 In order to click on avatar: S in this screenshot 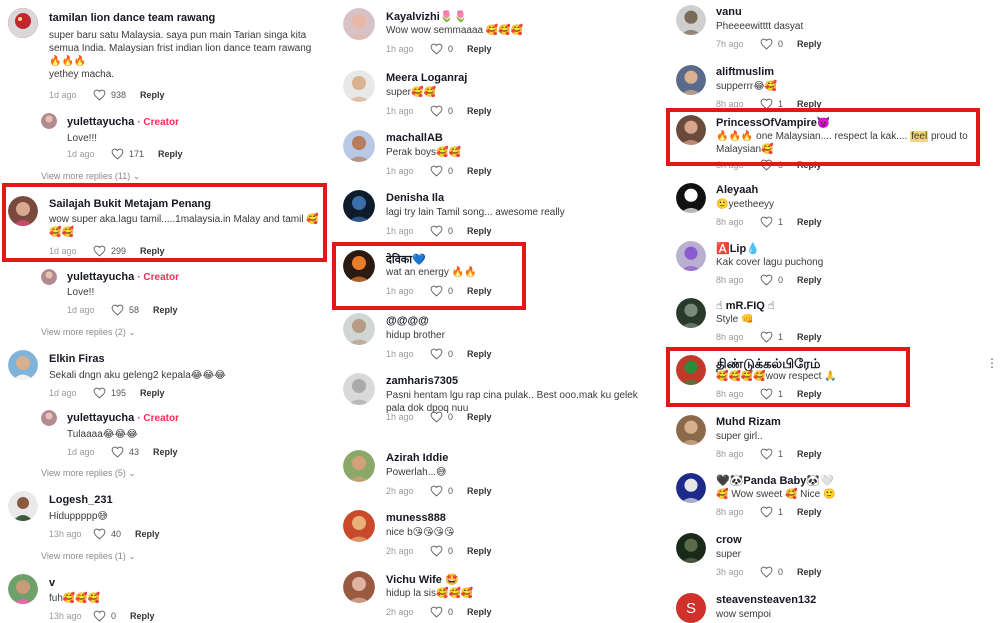, I will do `click(691, 608)`.